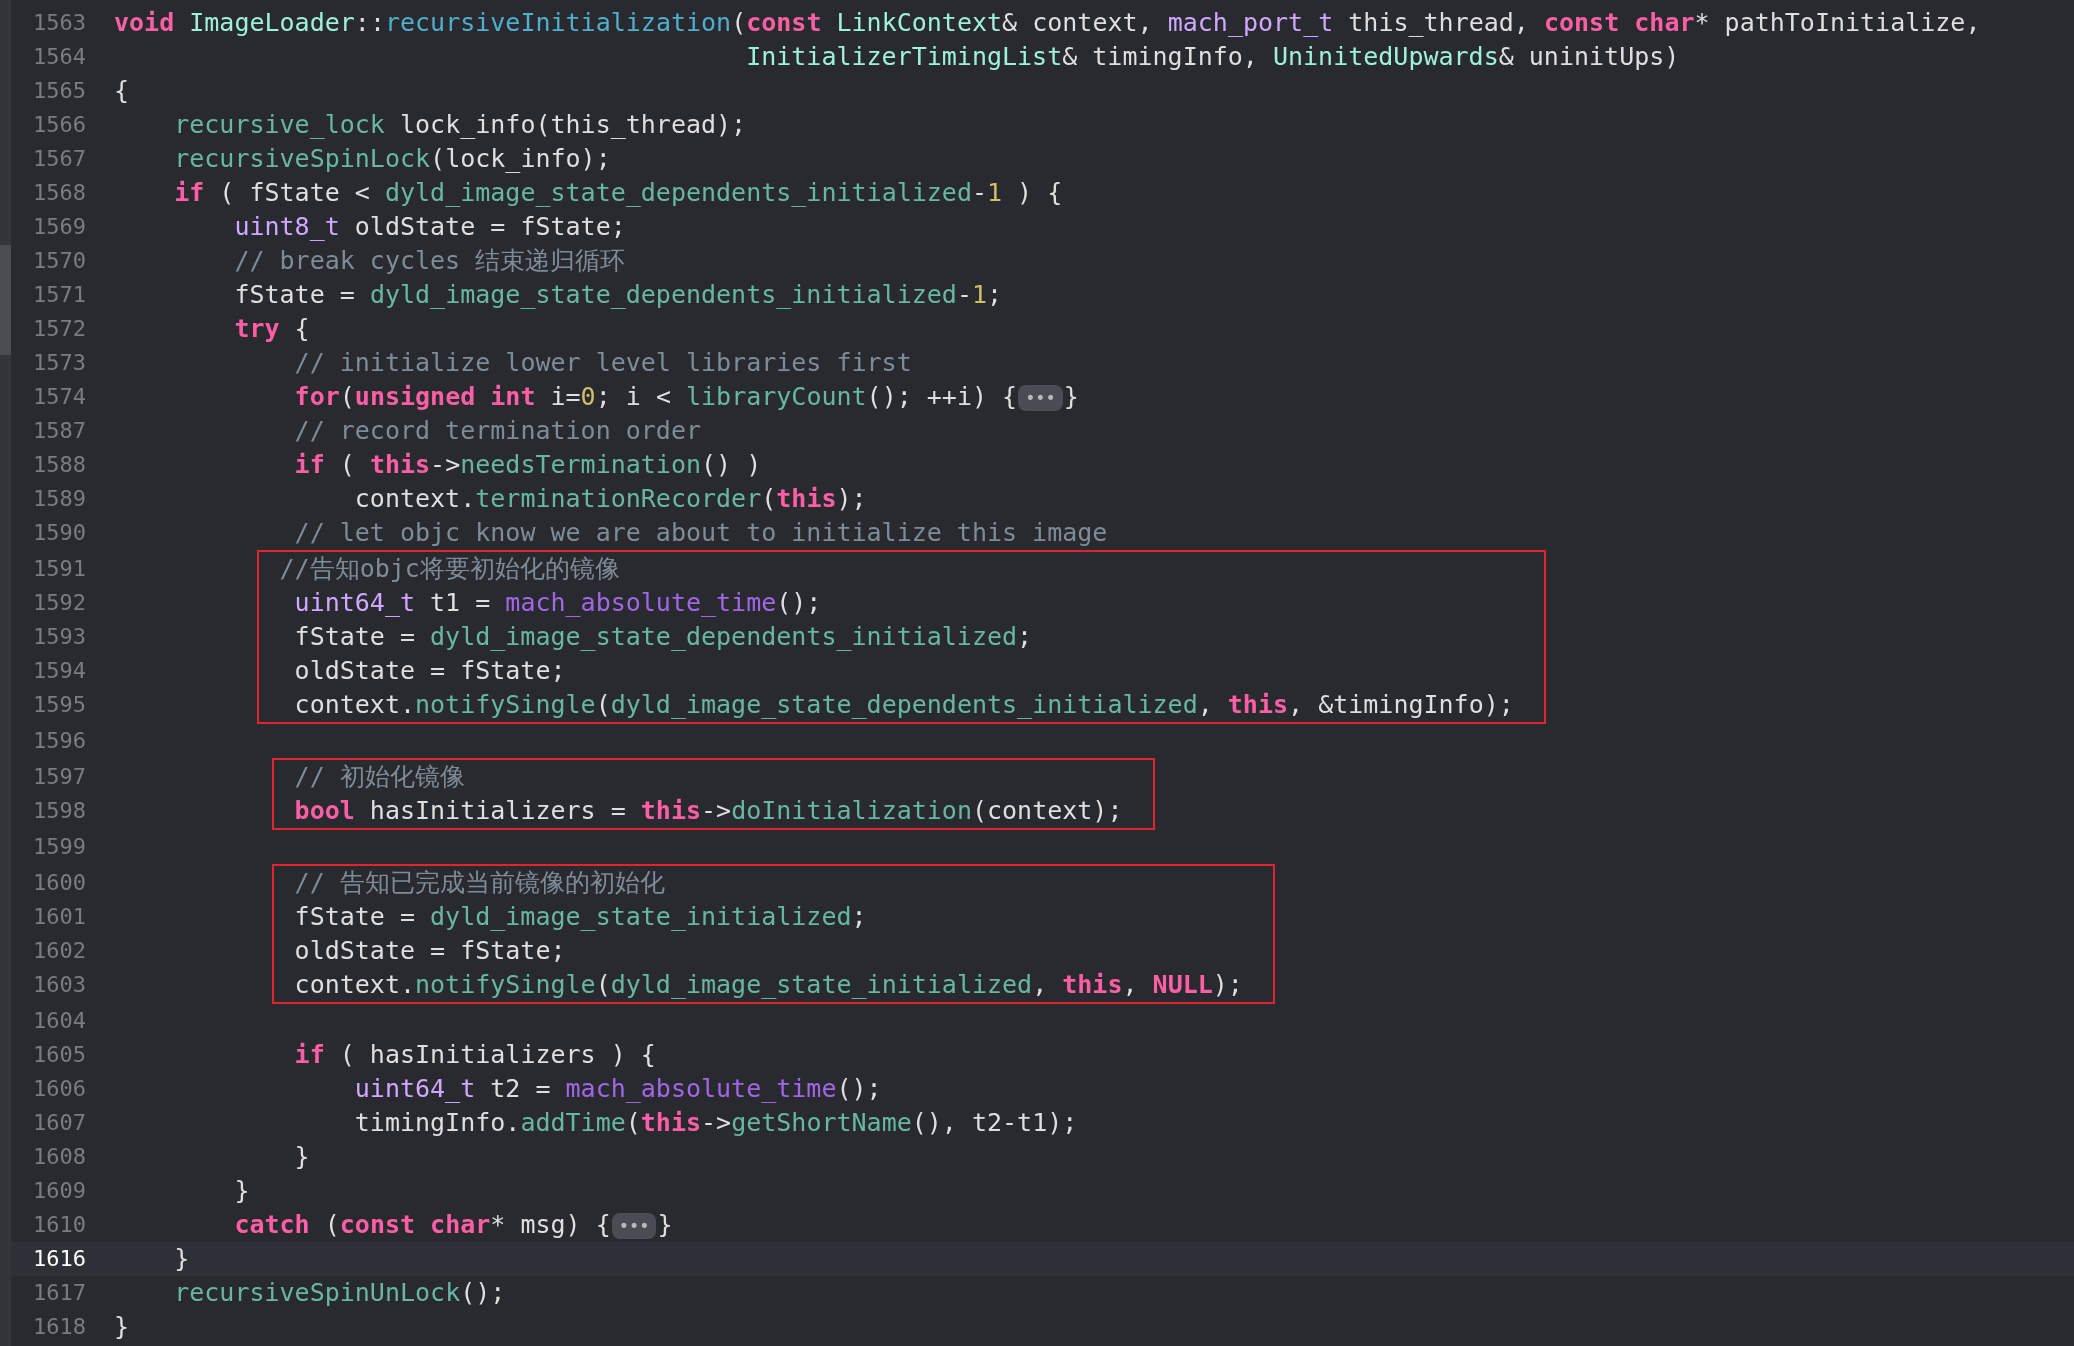  Describe the element at coordinates (708, 811) in the screenshot. I see `code-line: bool hasInitializers = this->doInitialization(context);` at that location.